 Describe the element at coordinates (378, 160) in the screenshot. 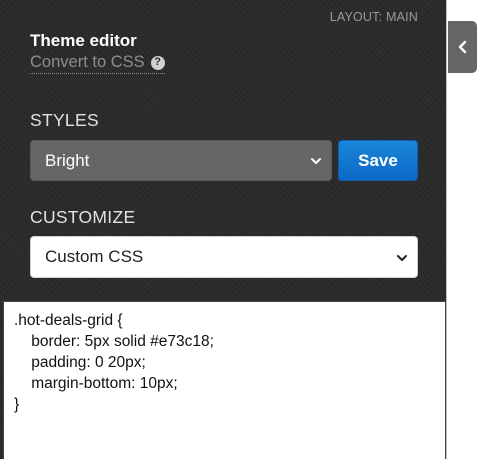

I see `save-button: Save` at that location.